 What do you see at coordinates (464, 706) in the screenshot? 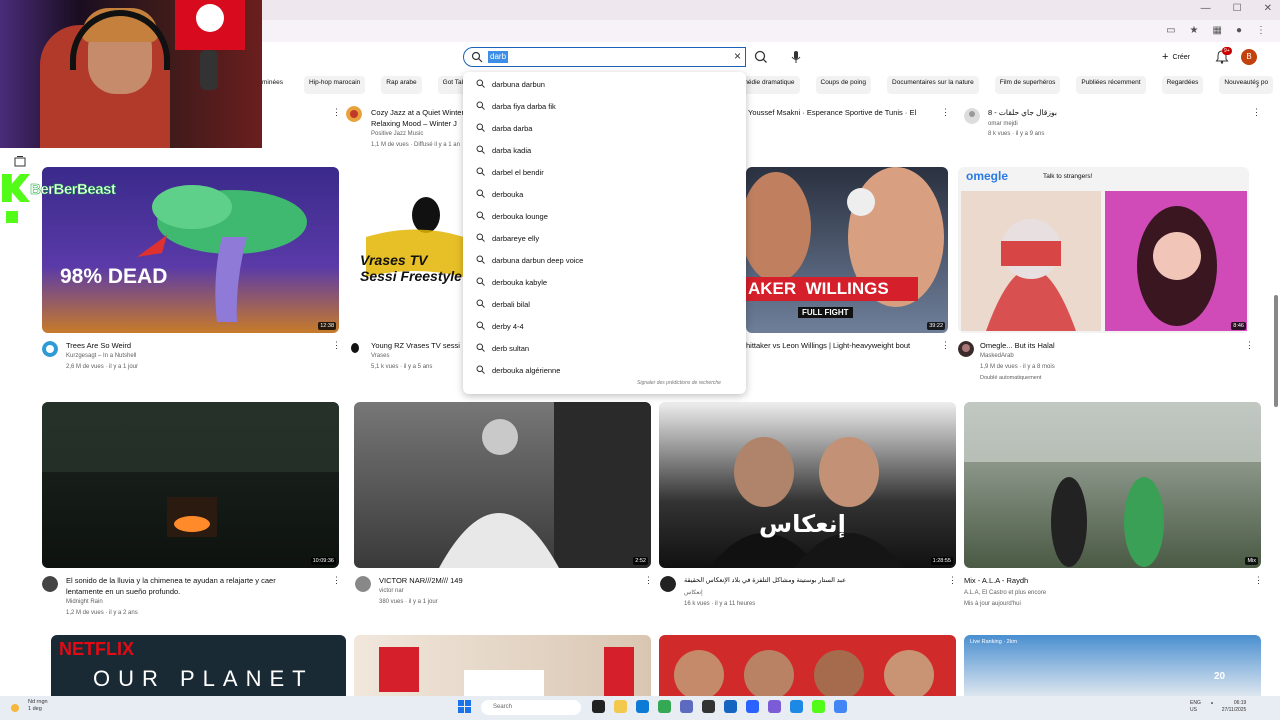
I see `windows-start-icon` at bounding box center [464, 706].